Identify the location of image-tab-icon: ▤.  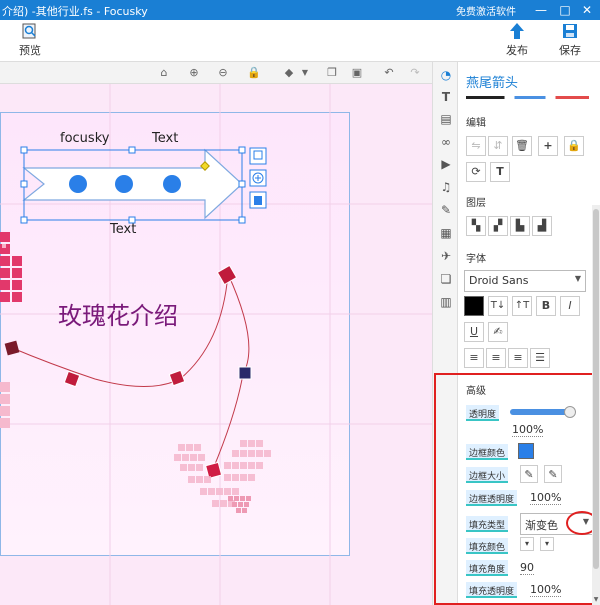
(446, 119).